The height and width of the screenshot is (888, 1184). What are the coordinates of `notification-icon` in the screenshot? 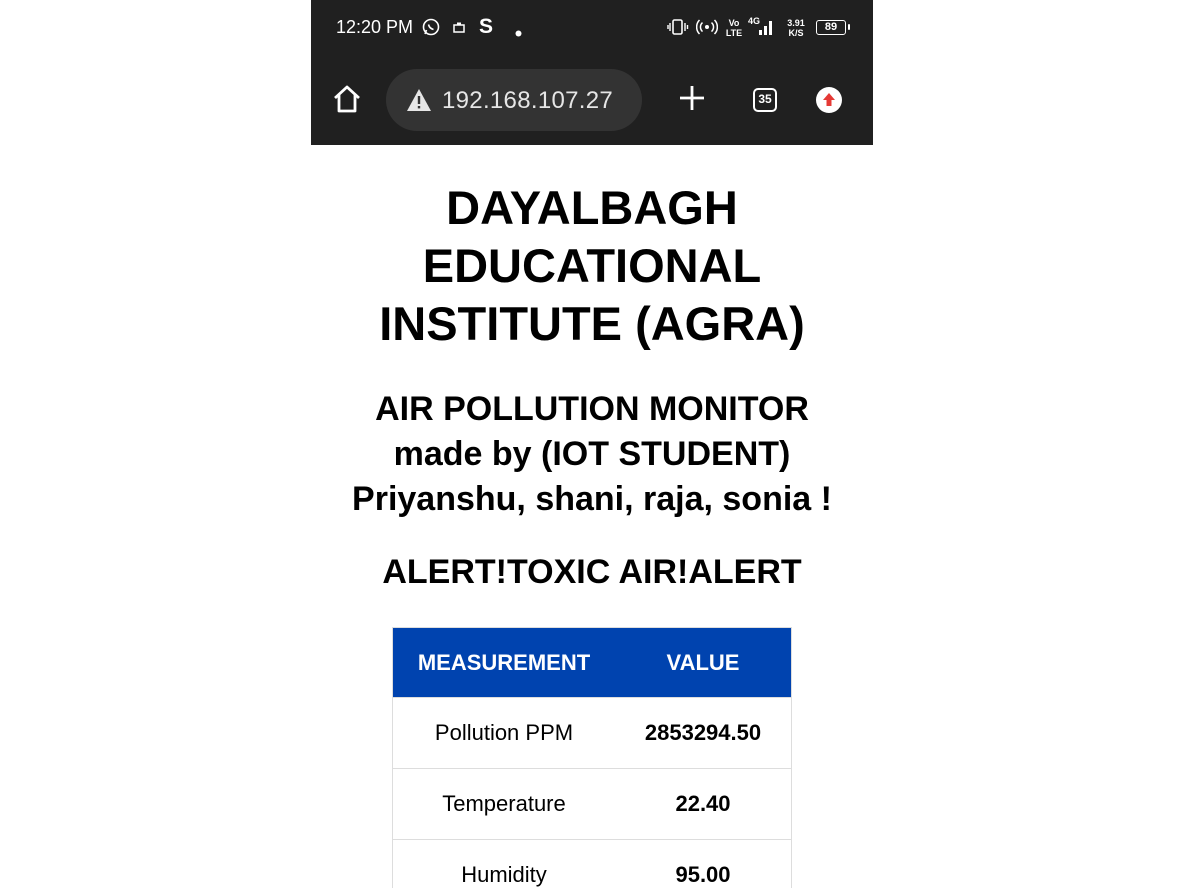 It's located at (459, 30).